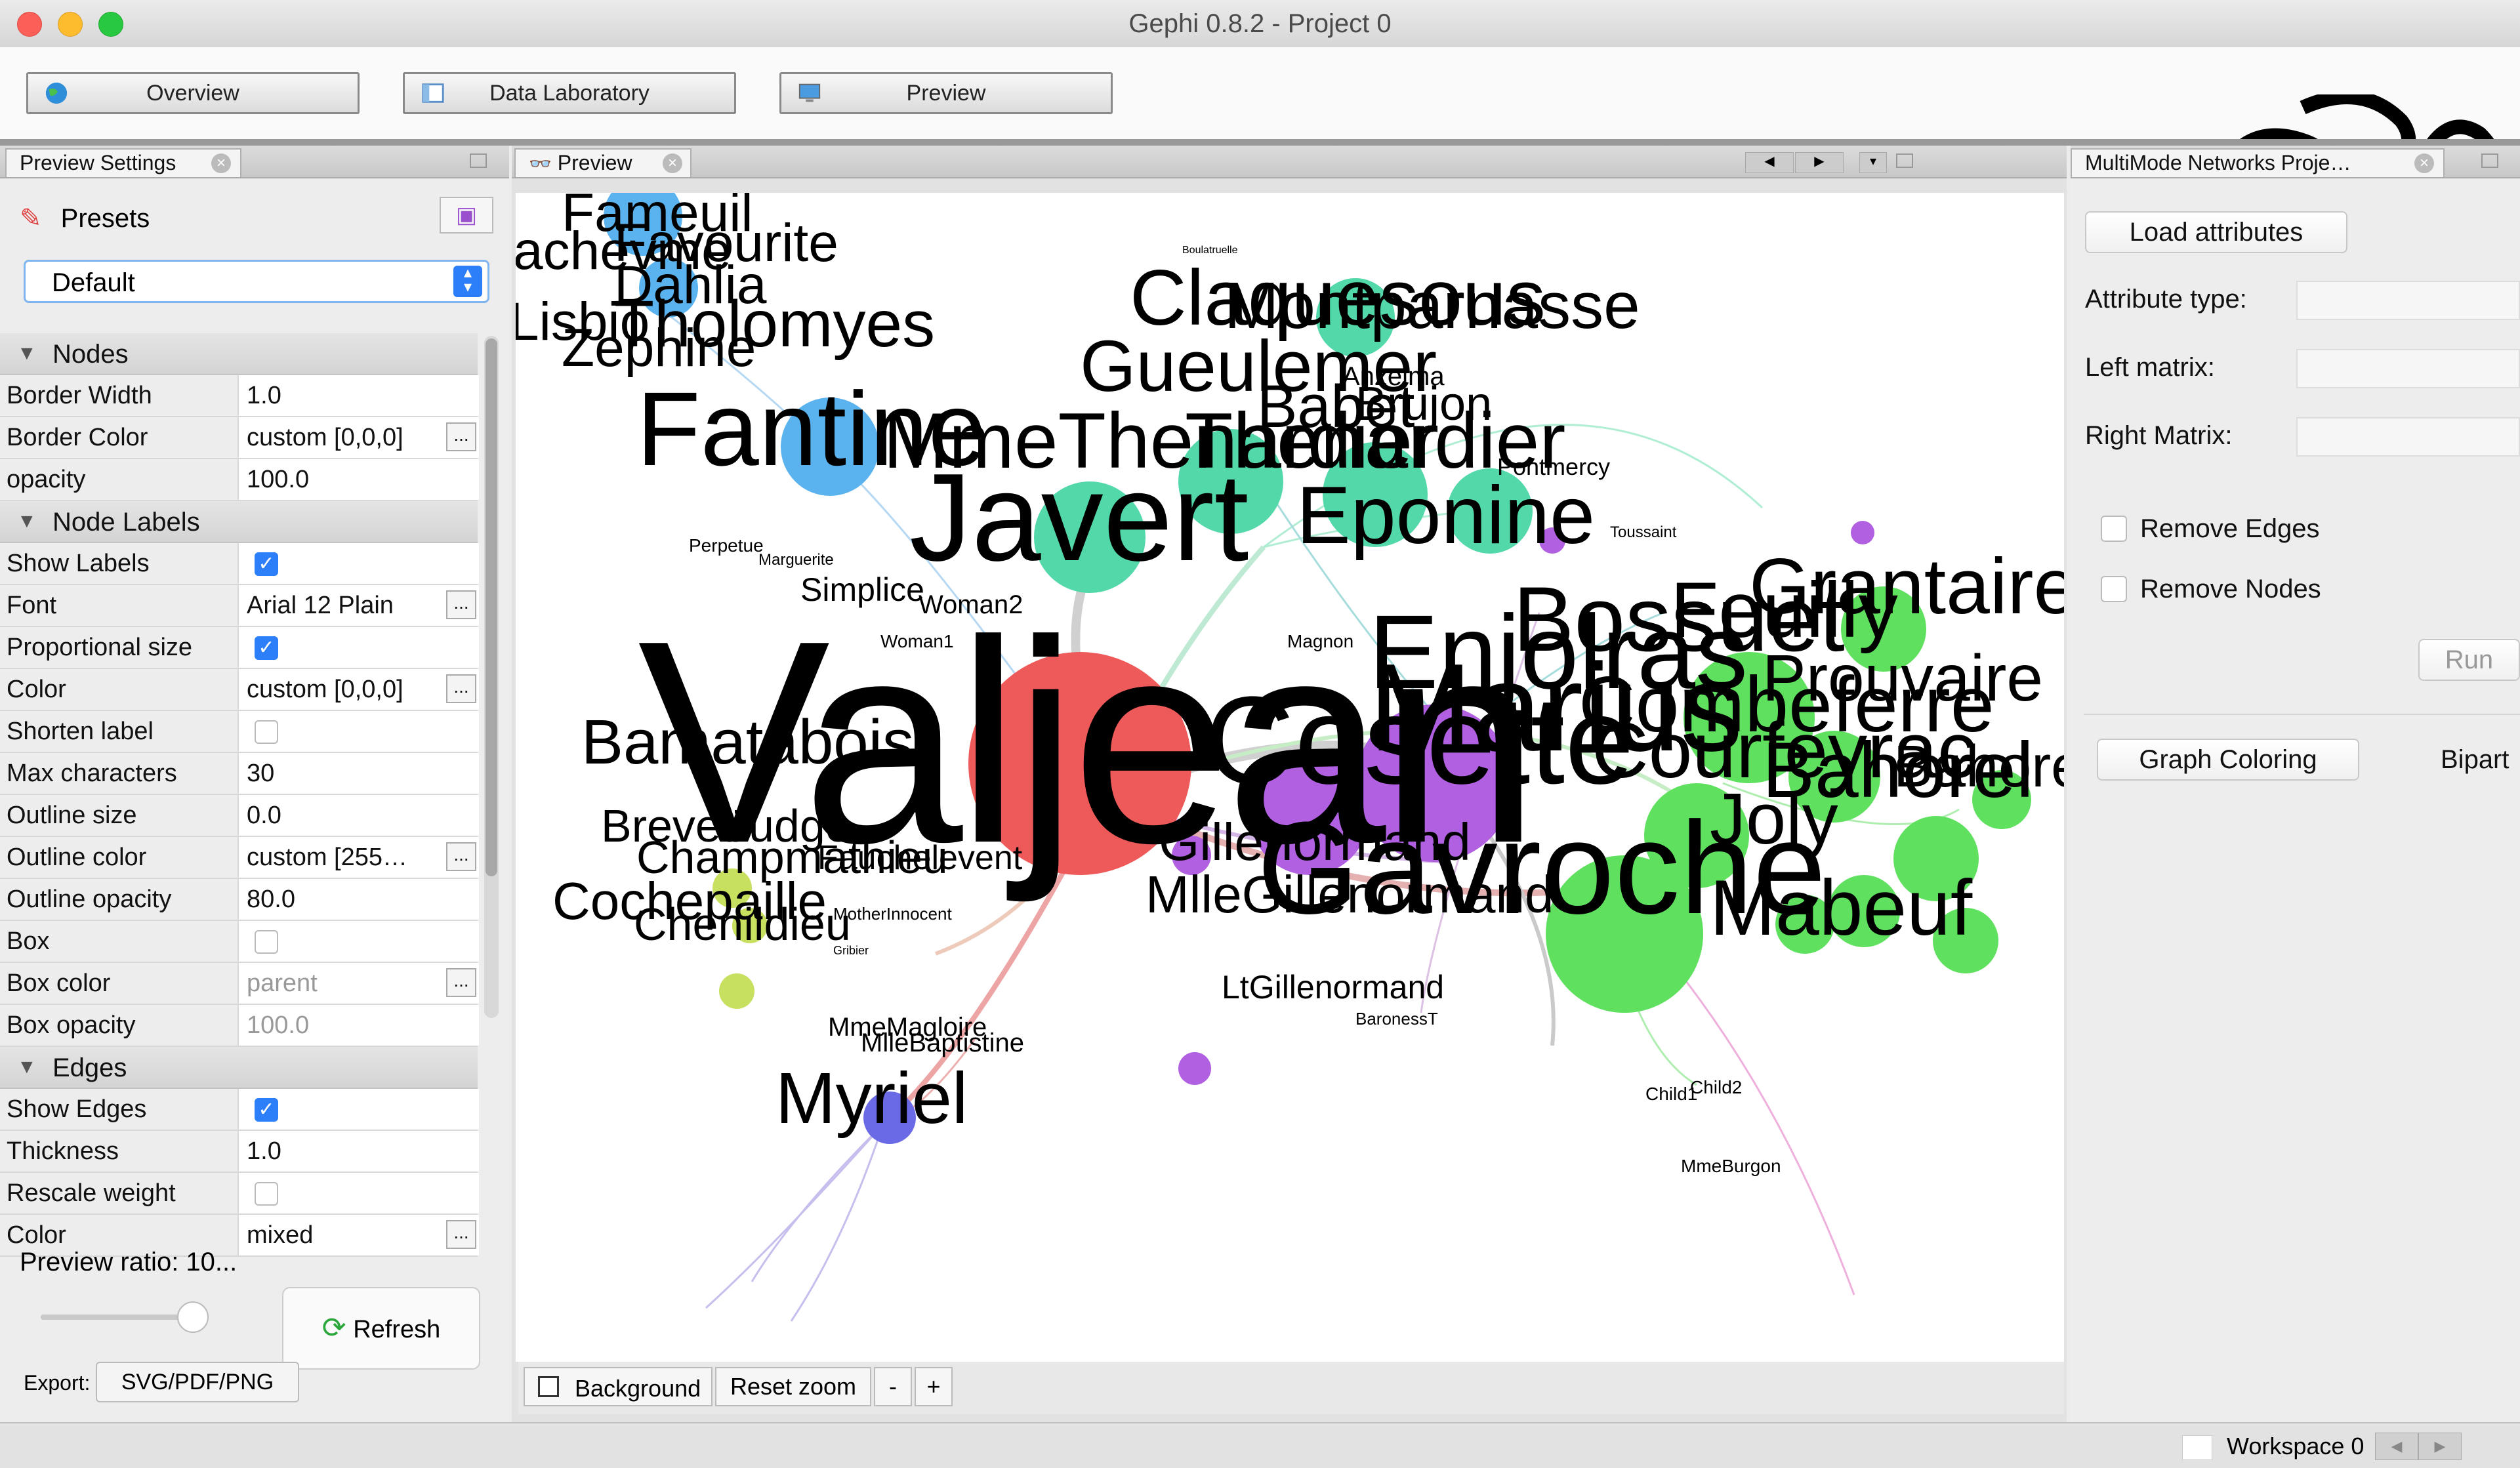 The height and width of the screenshot is (1468, 2520). What do you see at coordinates (491, 607) in the screenshot?
I see `scrollbar-thumb` at bounding box center [491, 607].